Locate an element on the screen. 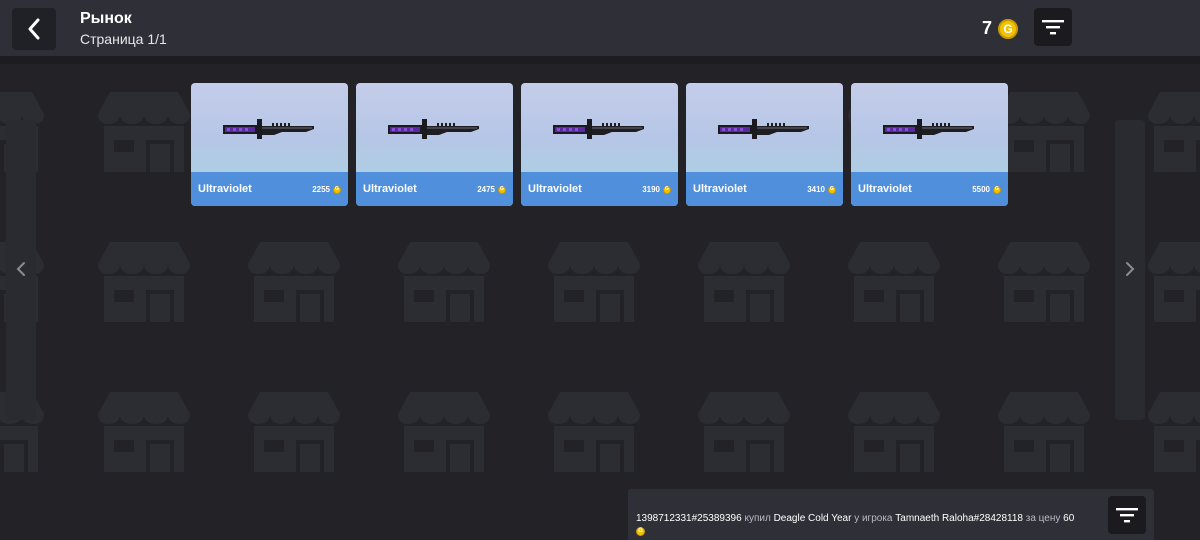  log-seller: Tamnaeth Raloha#28428118 is located at coordinates (959, 518).